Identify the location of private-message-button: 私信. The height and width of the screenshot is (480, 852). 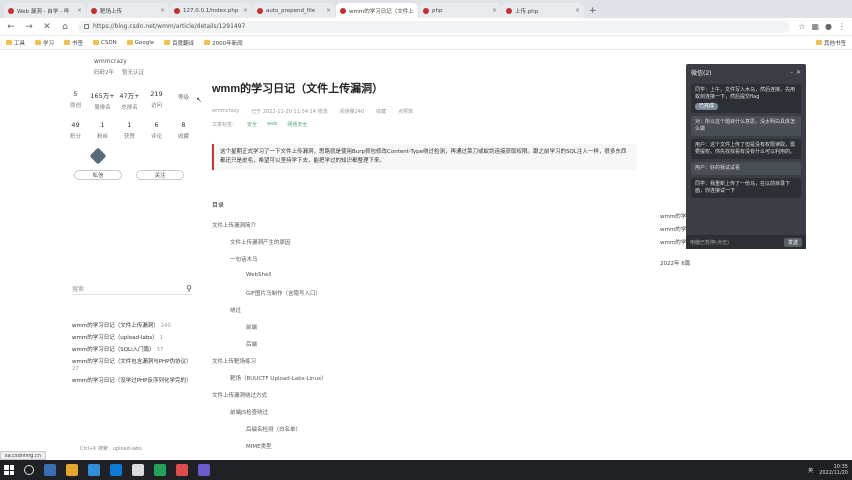
(98, 175).